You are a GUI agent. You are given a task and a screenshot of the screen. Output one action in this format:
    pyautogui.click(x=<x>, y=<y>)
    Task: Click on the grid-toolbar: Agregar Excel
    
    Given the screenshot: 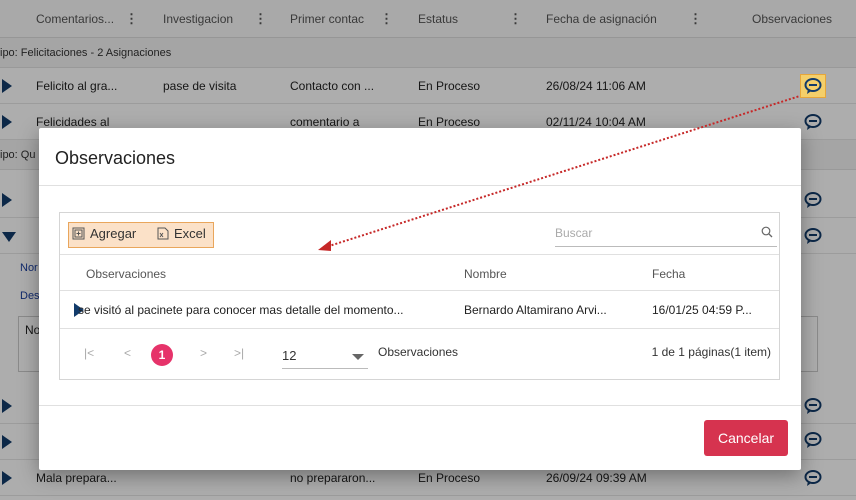 What is the action you would take?
    pyautogui.click(x=419, y=234)
    